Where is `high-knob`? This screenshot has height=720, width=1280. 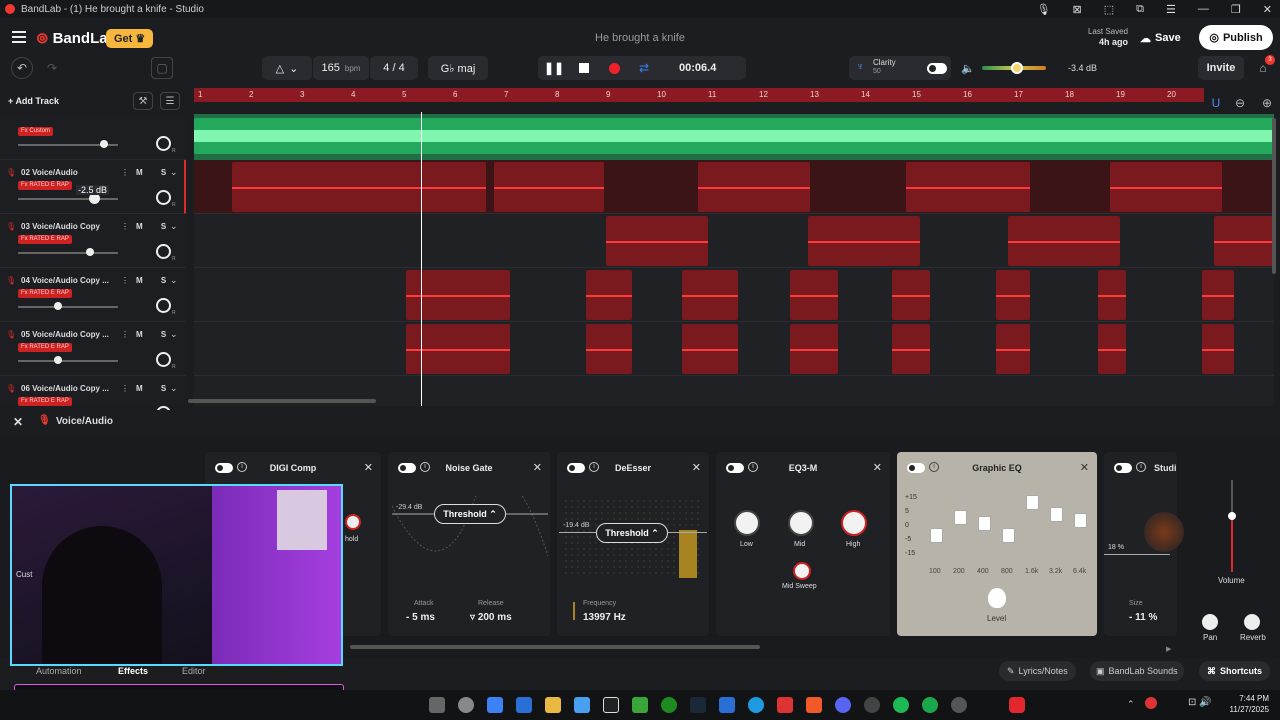 high-knob is located at coordinates (854, 523).